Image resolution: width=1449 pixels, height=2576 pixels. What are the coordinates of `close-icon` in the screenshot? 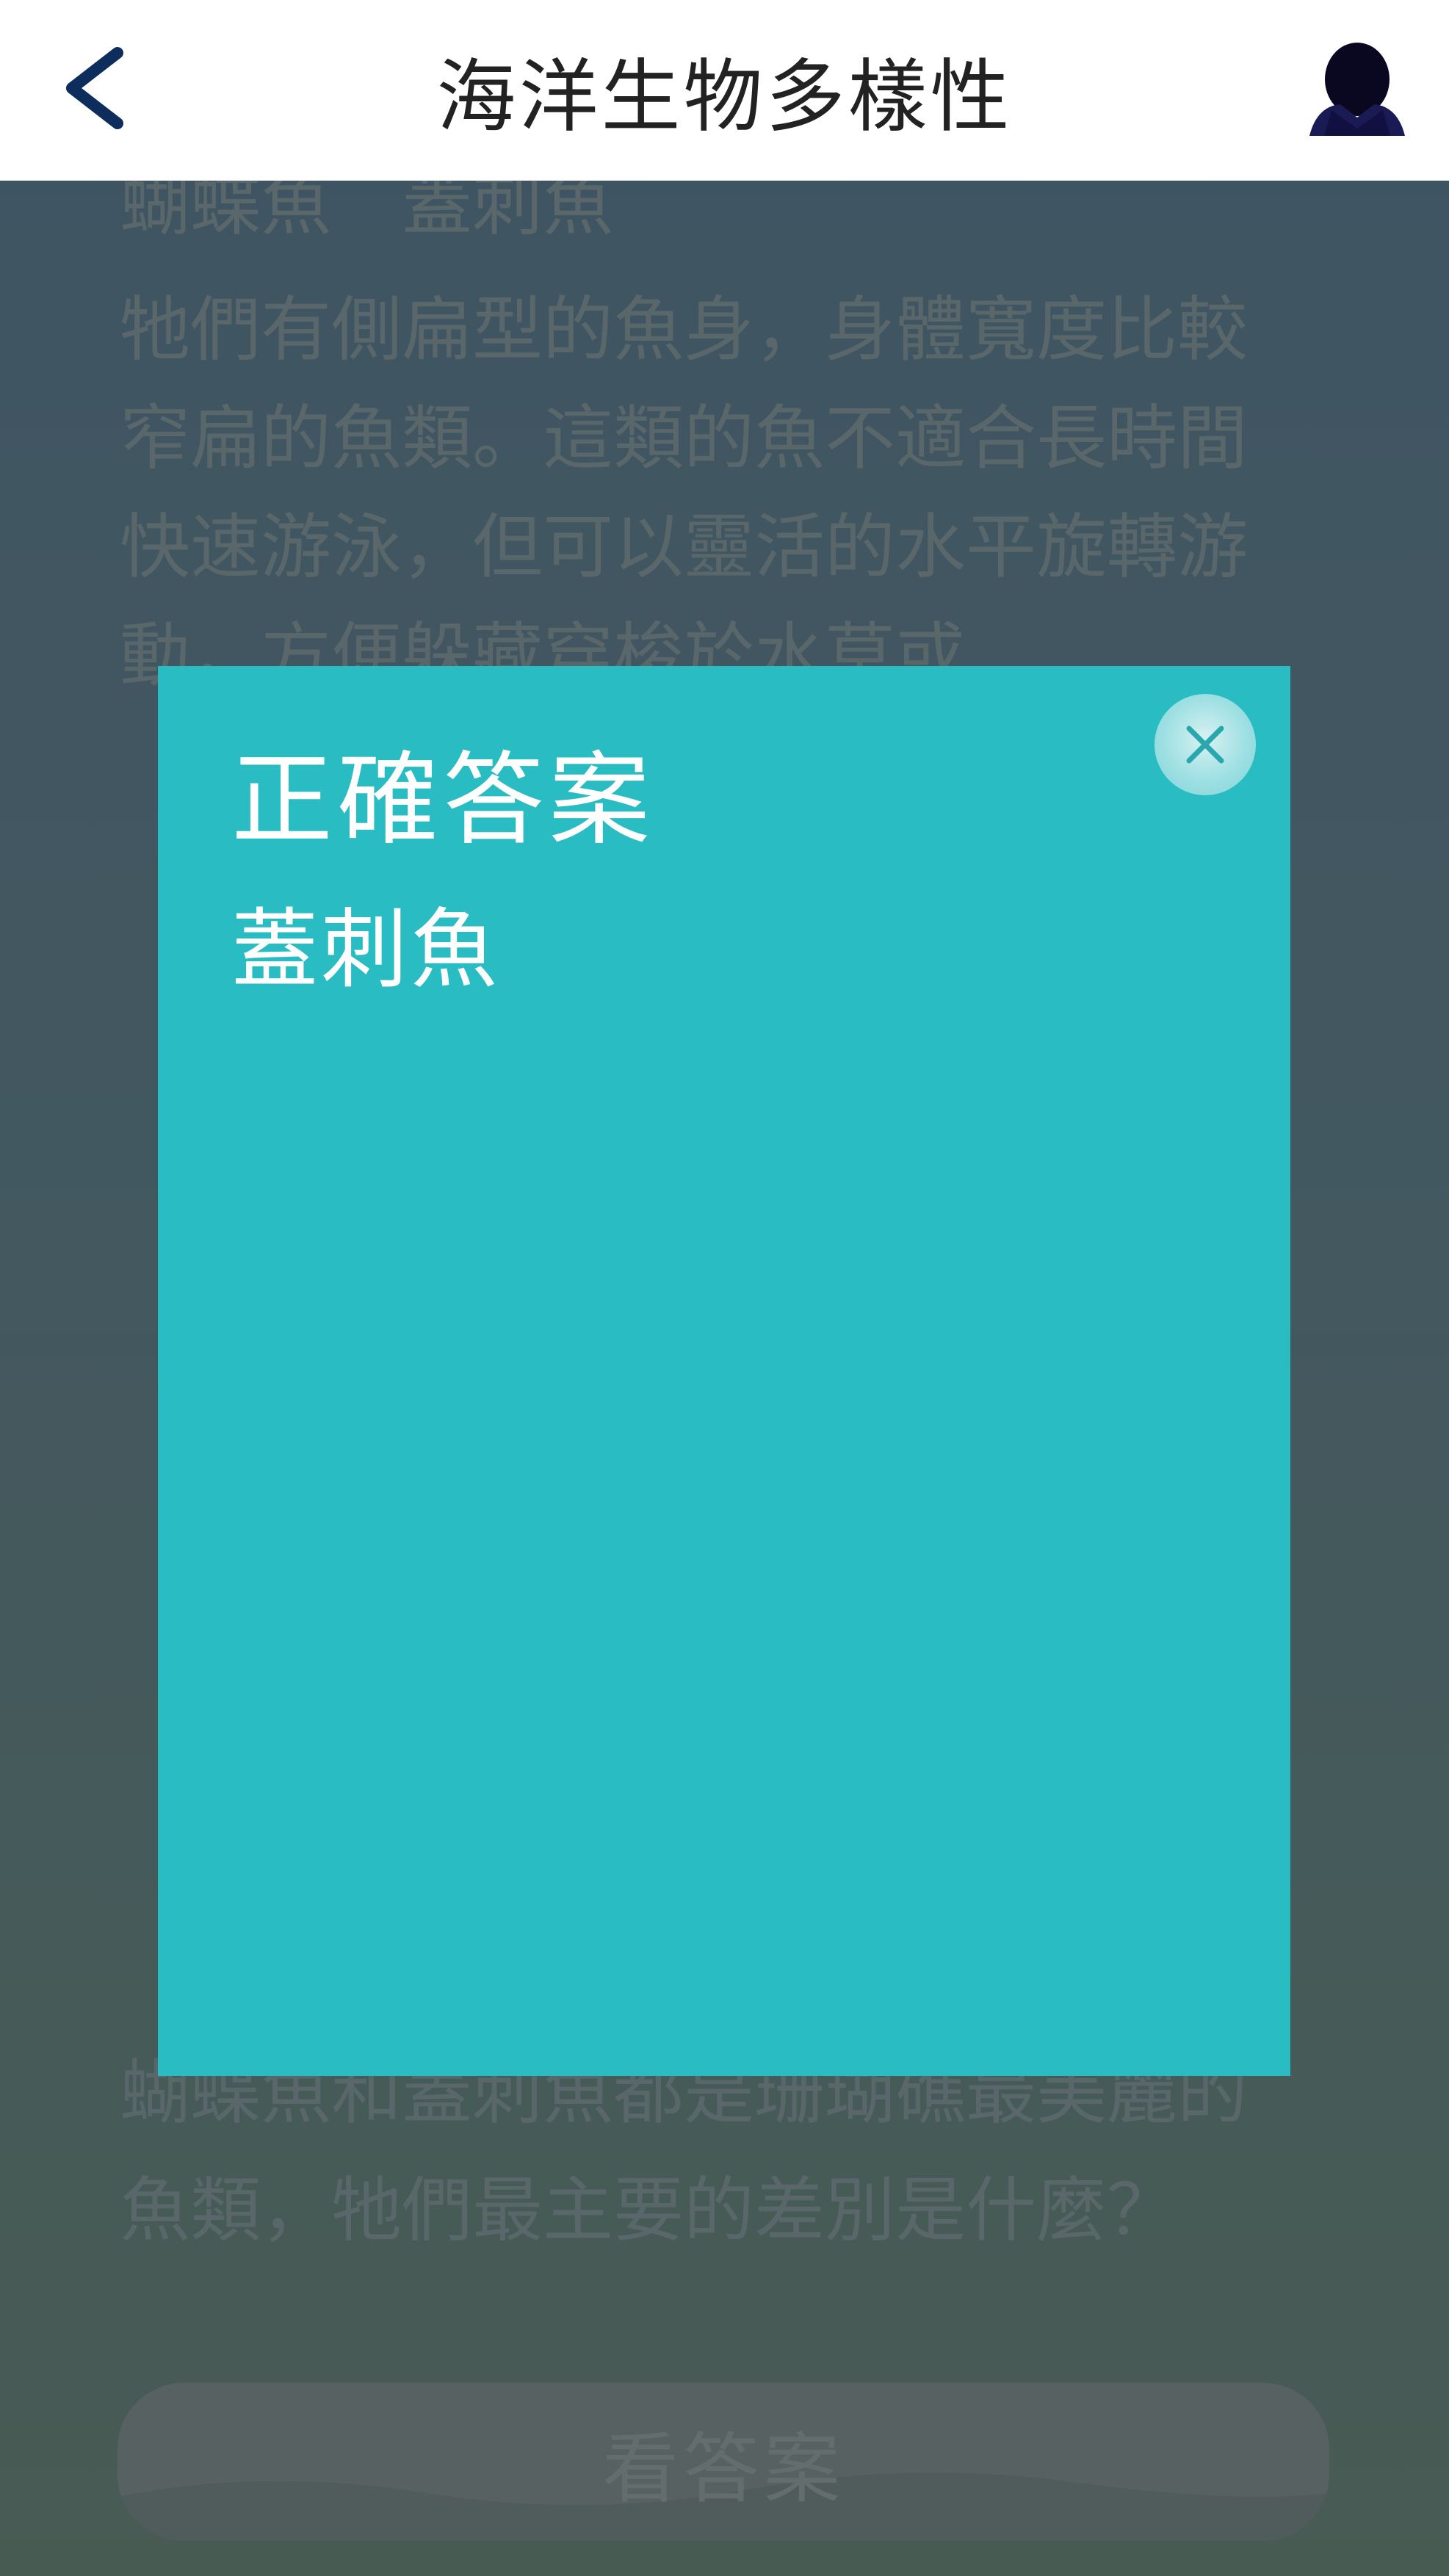 It's located at (1205, 745).